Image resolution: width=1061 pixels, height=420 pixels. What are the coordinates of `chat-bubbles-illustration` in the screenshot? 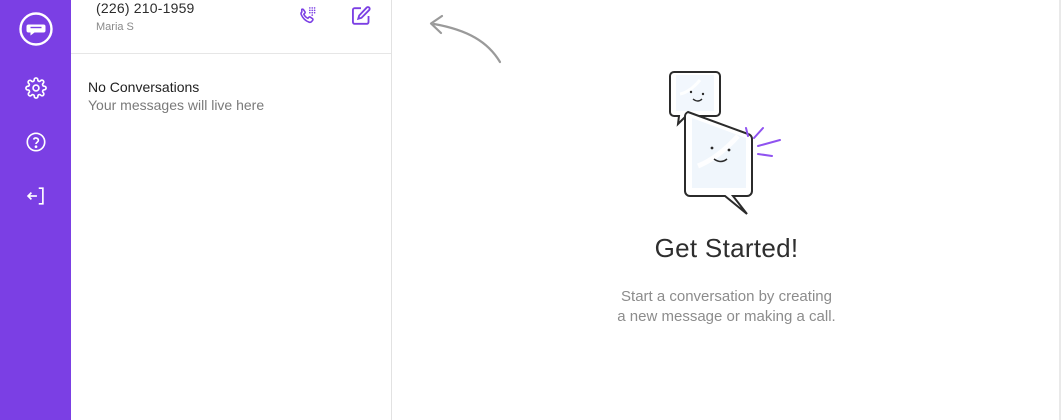 It's located at (725, 143).